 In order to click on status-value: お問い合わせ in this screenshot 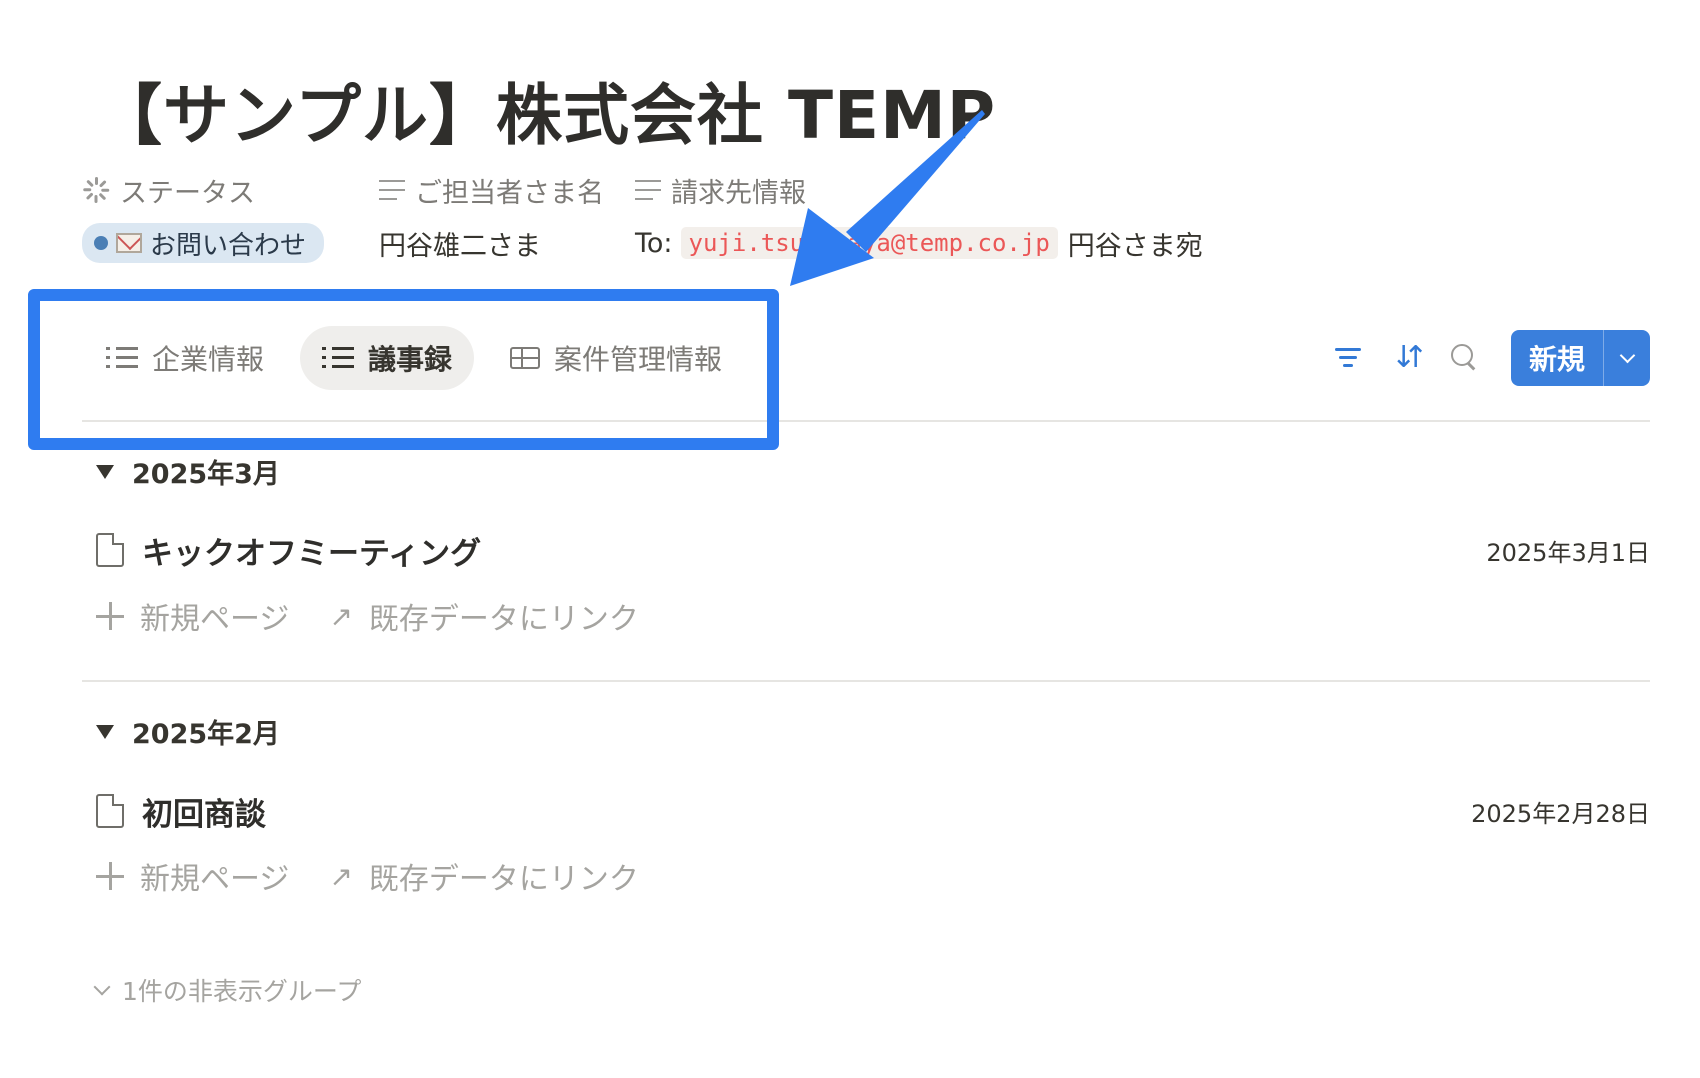, I will do `click(228, 245)`.